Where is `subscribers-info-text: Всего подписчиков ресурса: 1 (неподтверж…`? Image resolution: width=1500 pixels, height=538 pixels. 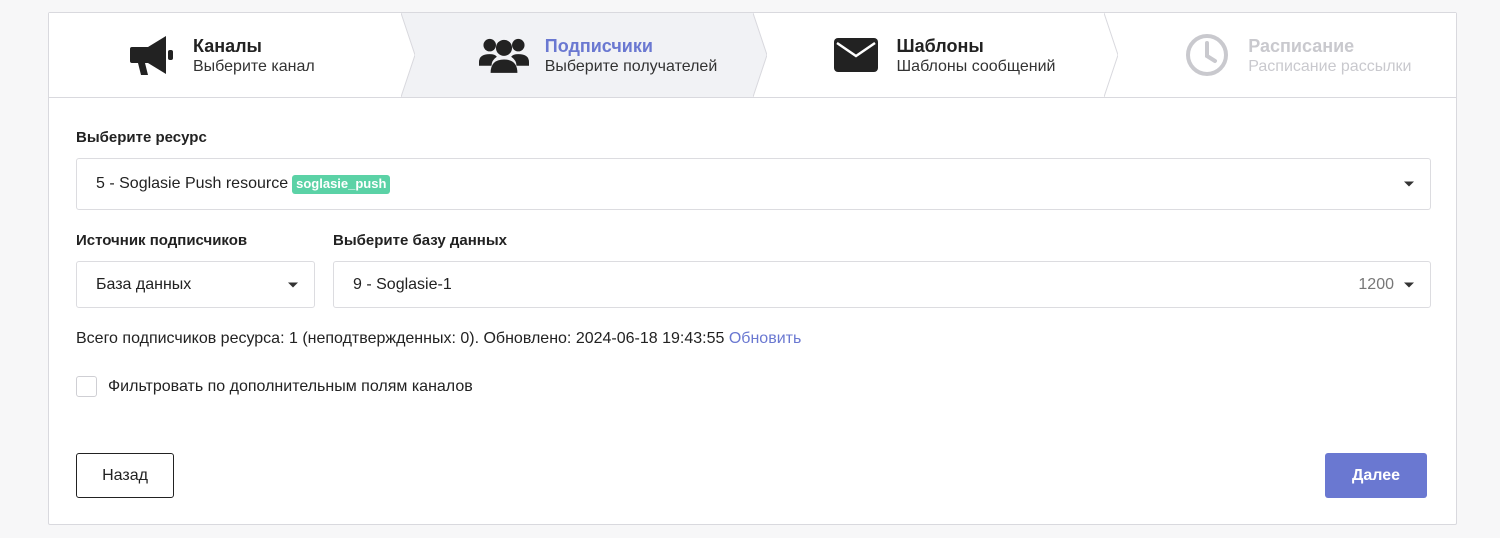
subscribers-info-text: Всего подписчиков ресурса: 1 (неподтверж… is located at coordinates (400, 338).